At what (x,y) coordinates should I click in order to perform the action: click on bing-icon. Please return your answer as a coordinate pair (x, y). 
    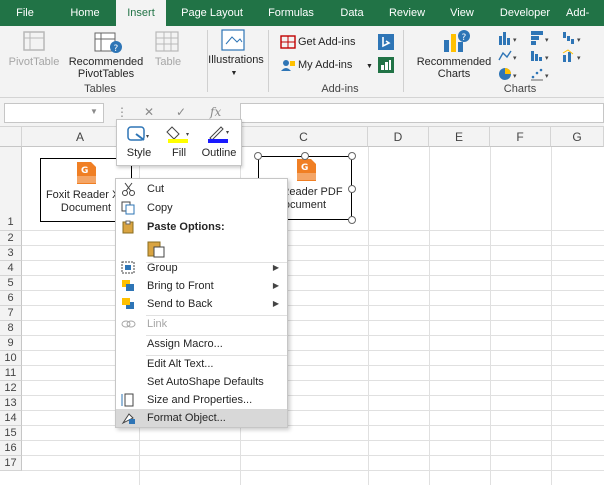
    Looking at the image, I should click on (386, 43).